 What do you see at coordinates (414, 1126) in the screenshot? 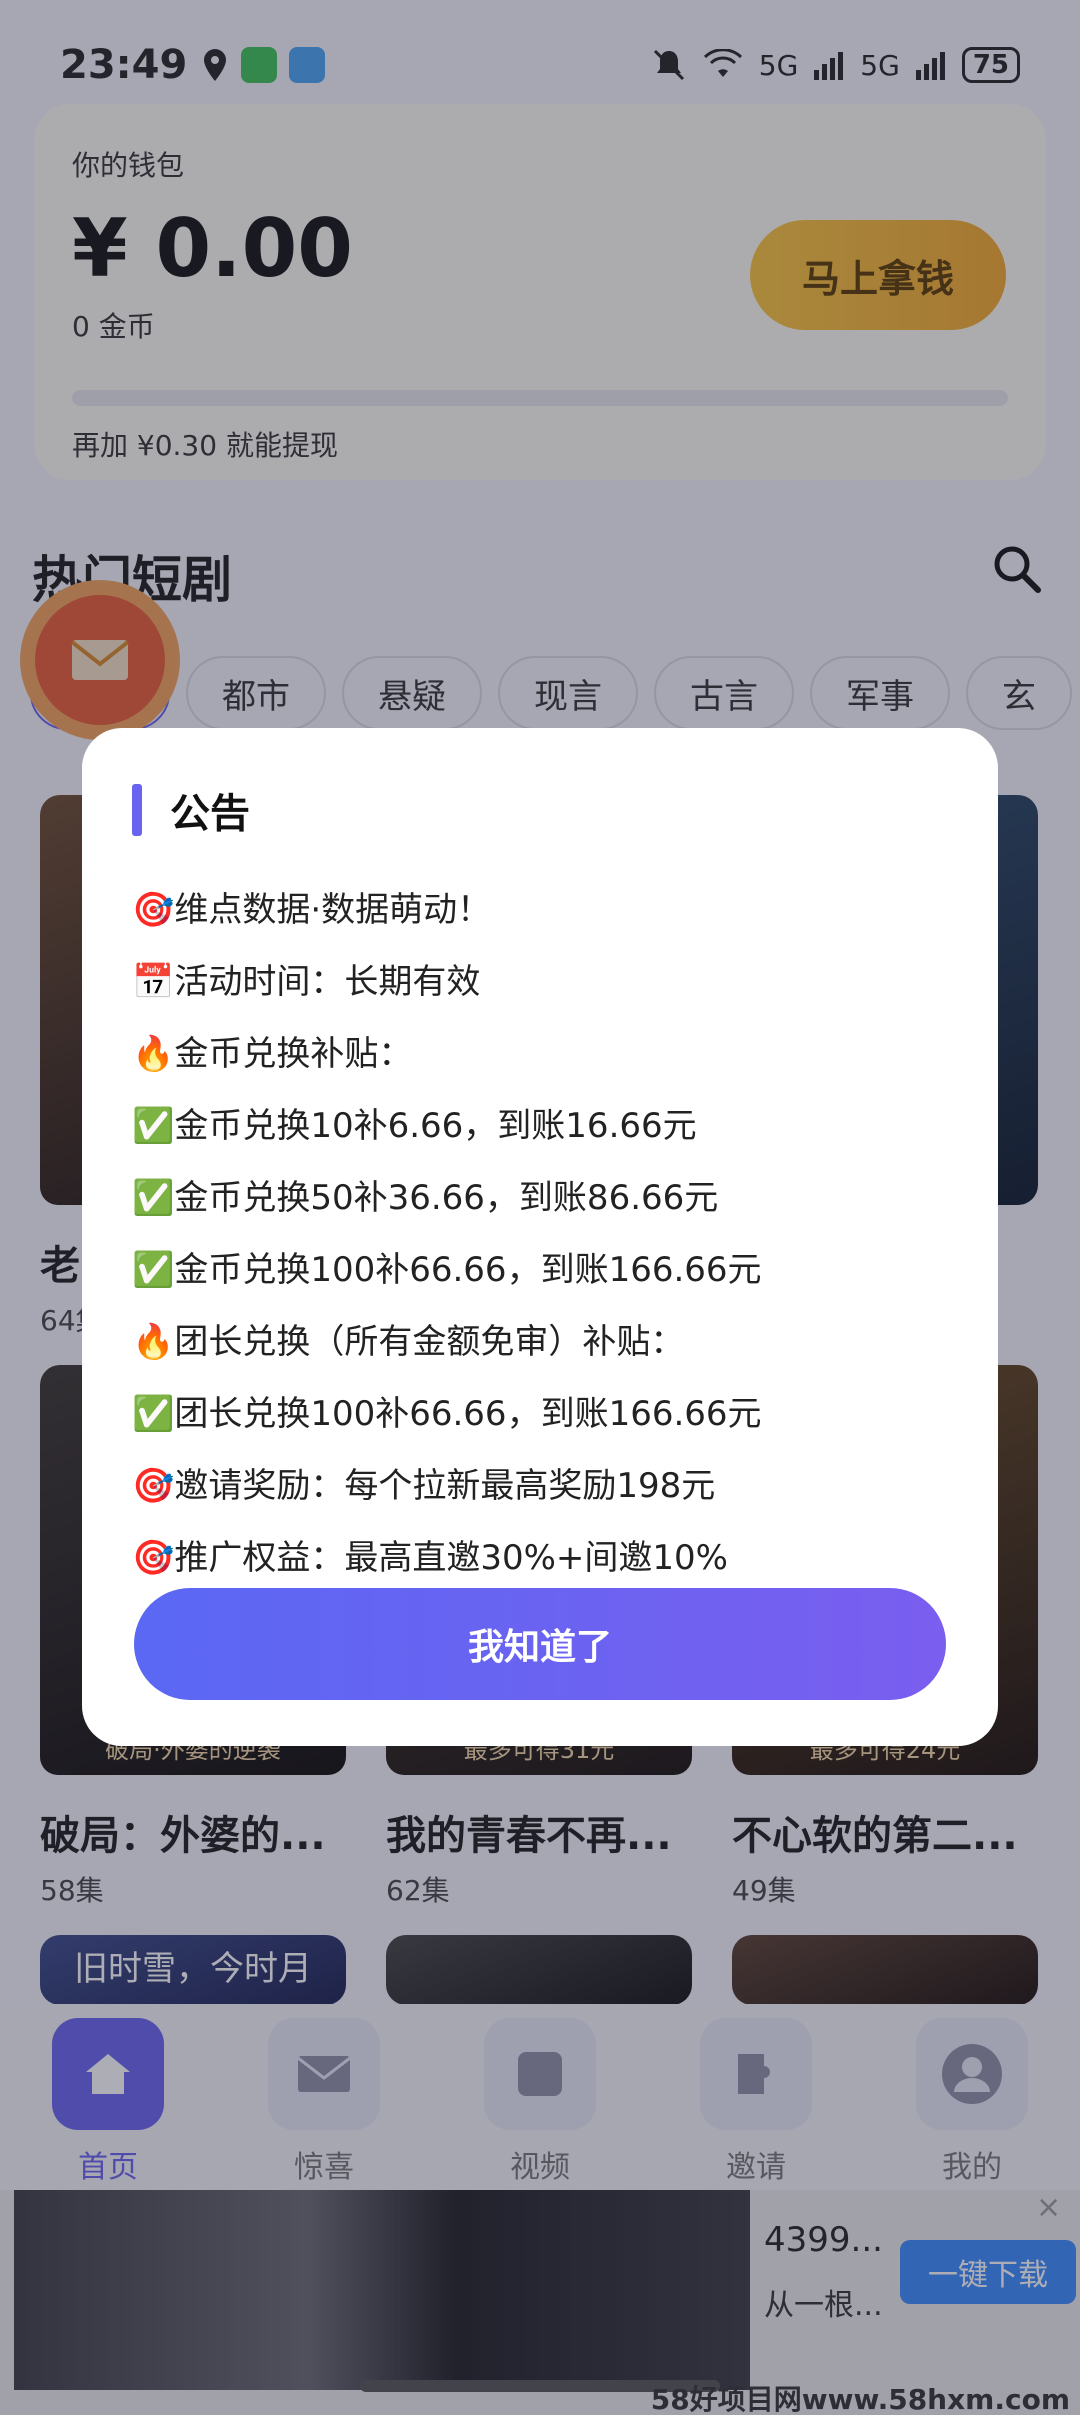
I see `announcement-line: ✅金币兑换10补6.66，到账16.66元` at bounding box center [414, 1126].